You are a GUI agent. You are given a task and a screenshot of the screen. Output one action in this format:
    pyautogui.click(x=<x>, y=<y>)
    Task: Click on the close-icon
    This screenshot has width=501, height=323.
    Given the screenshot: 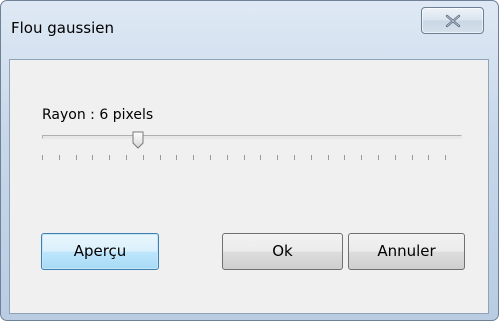 What is the action you would take?
    pyautogui.click(x=453, y=21)
    